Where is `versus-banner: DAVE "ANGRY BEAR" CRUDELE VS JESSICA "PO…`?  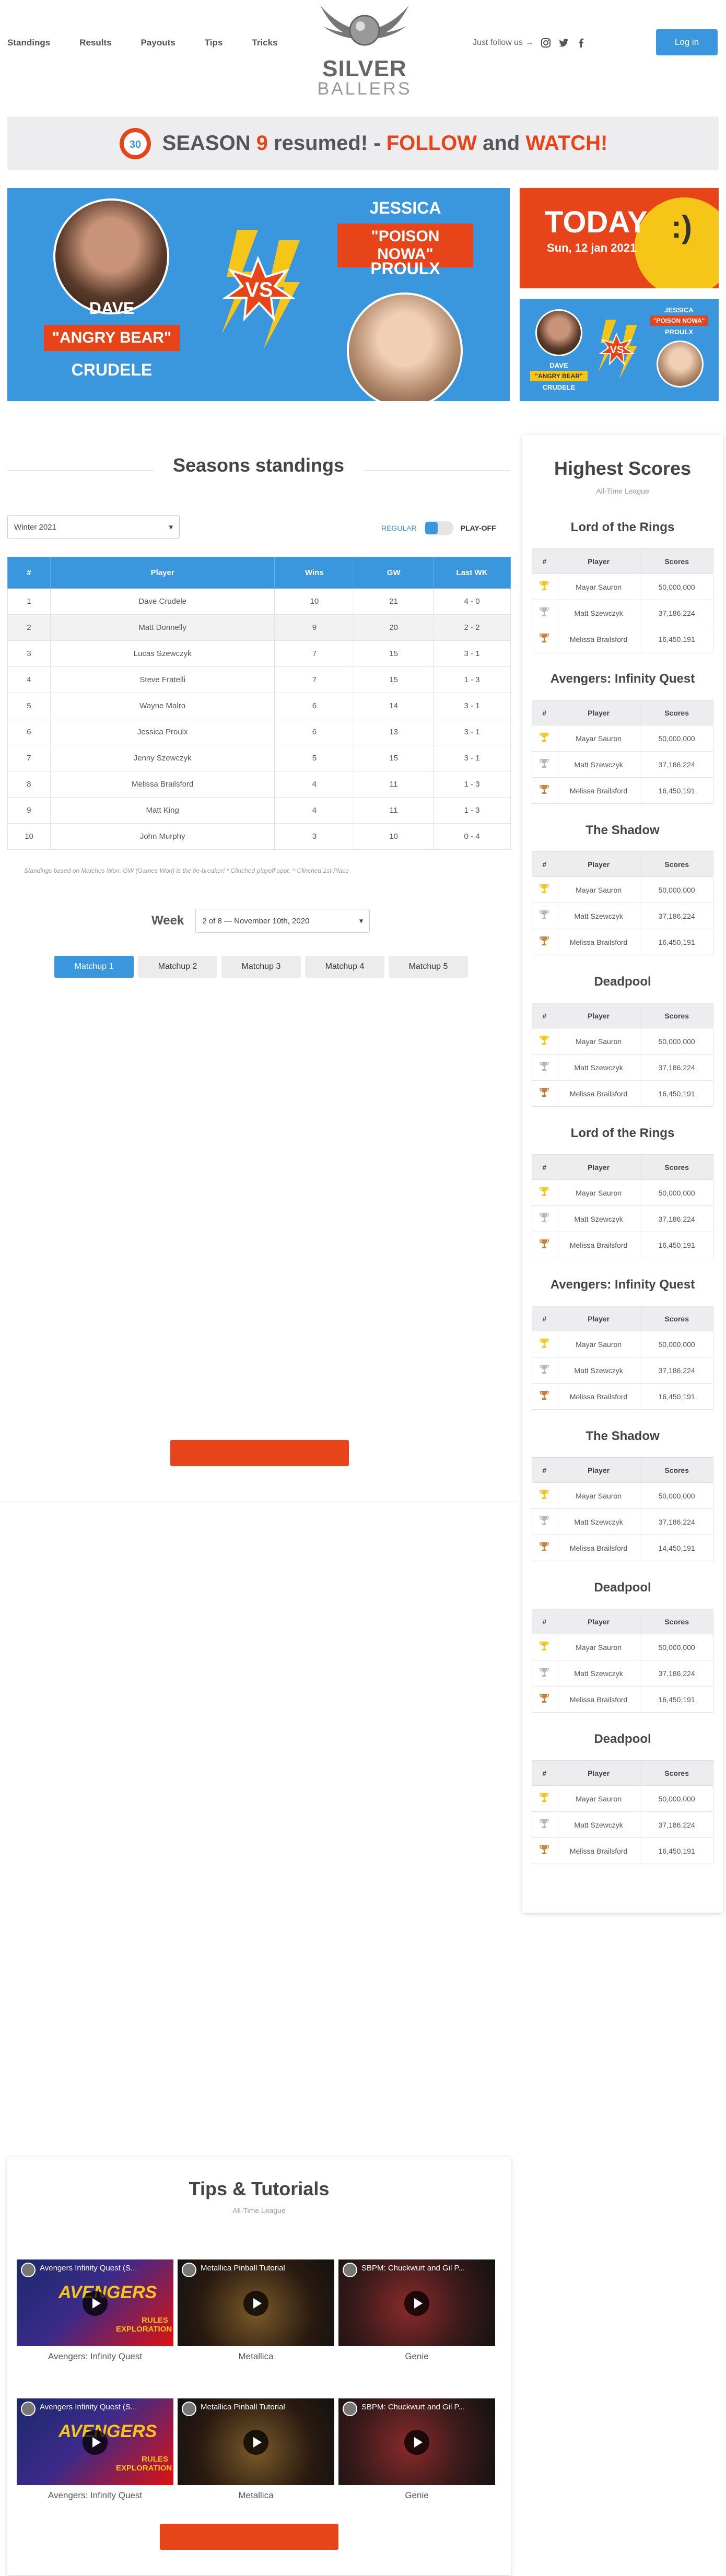 versus-banner: DAVE "ANGRY BEAR" CRUDELE VS JESSICA "PO… is located at coordinates (258, 294).